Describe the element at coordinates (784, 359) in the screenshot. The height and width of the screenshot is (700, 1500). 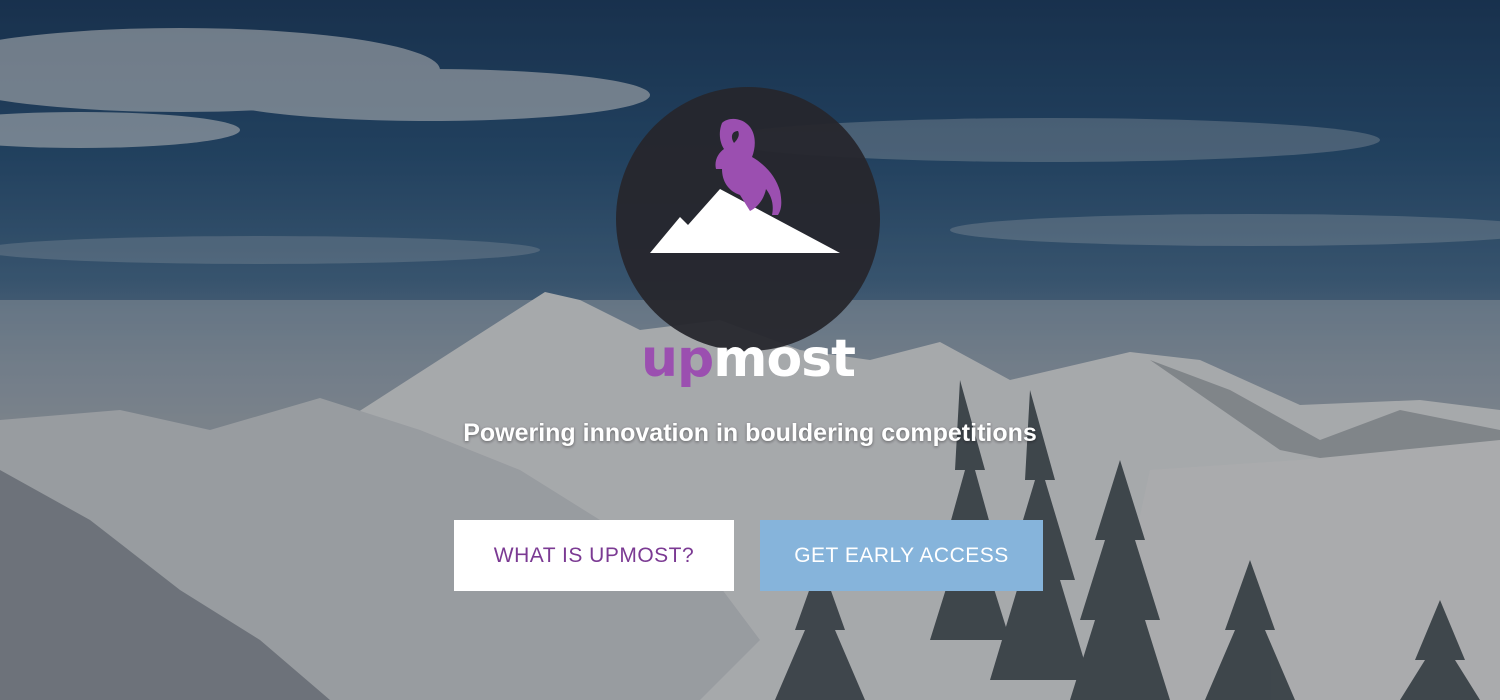
I see `wordmark-most: most` at that location.